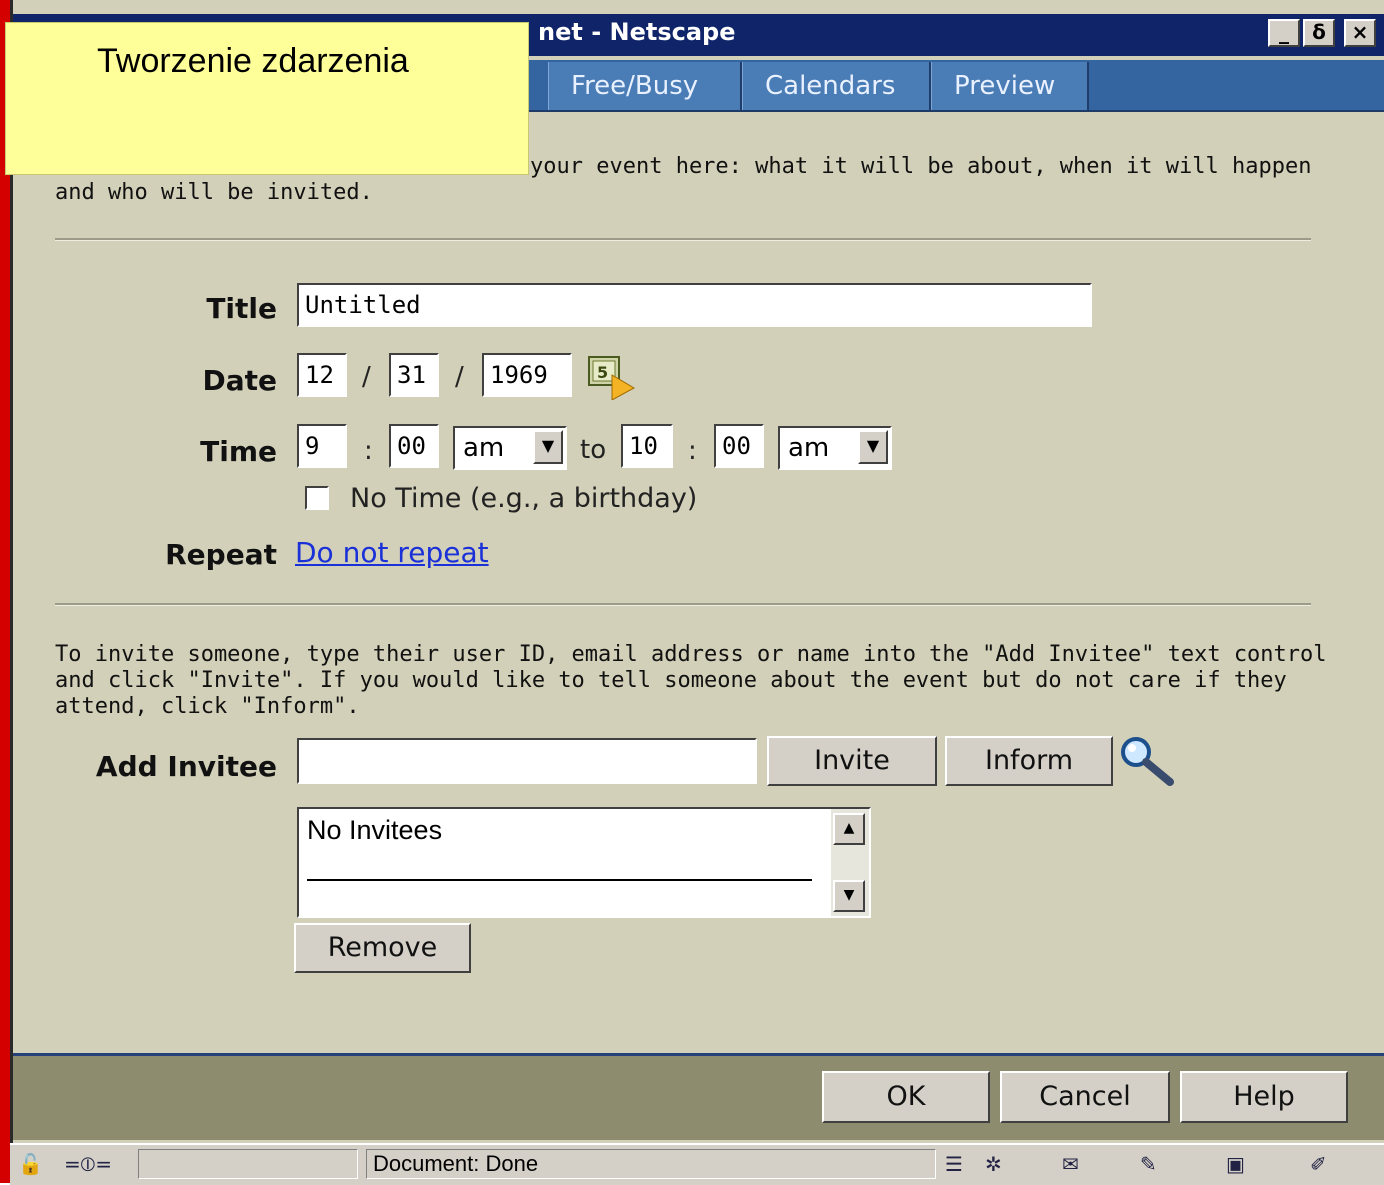 Image resolution: width=1384 pixels, height=1185 pixels. Describe the element at coordinates (739, 446) in the screenshot. I see `end-minute-input: 00` at that location.